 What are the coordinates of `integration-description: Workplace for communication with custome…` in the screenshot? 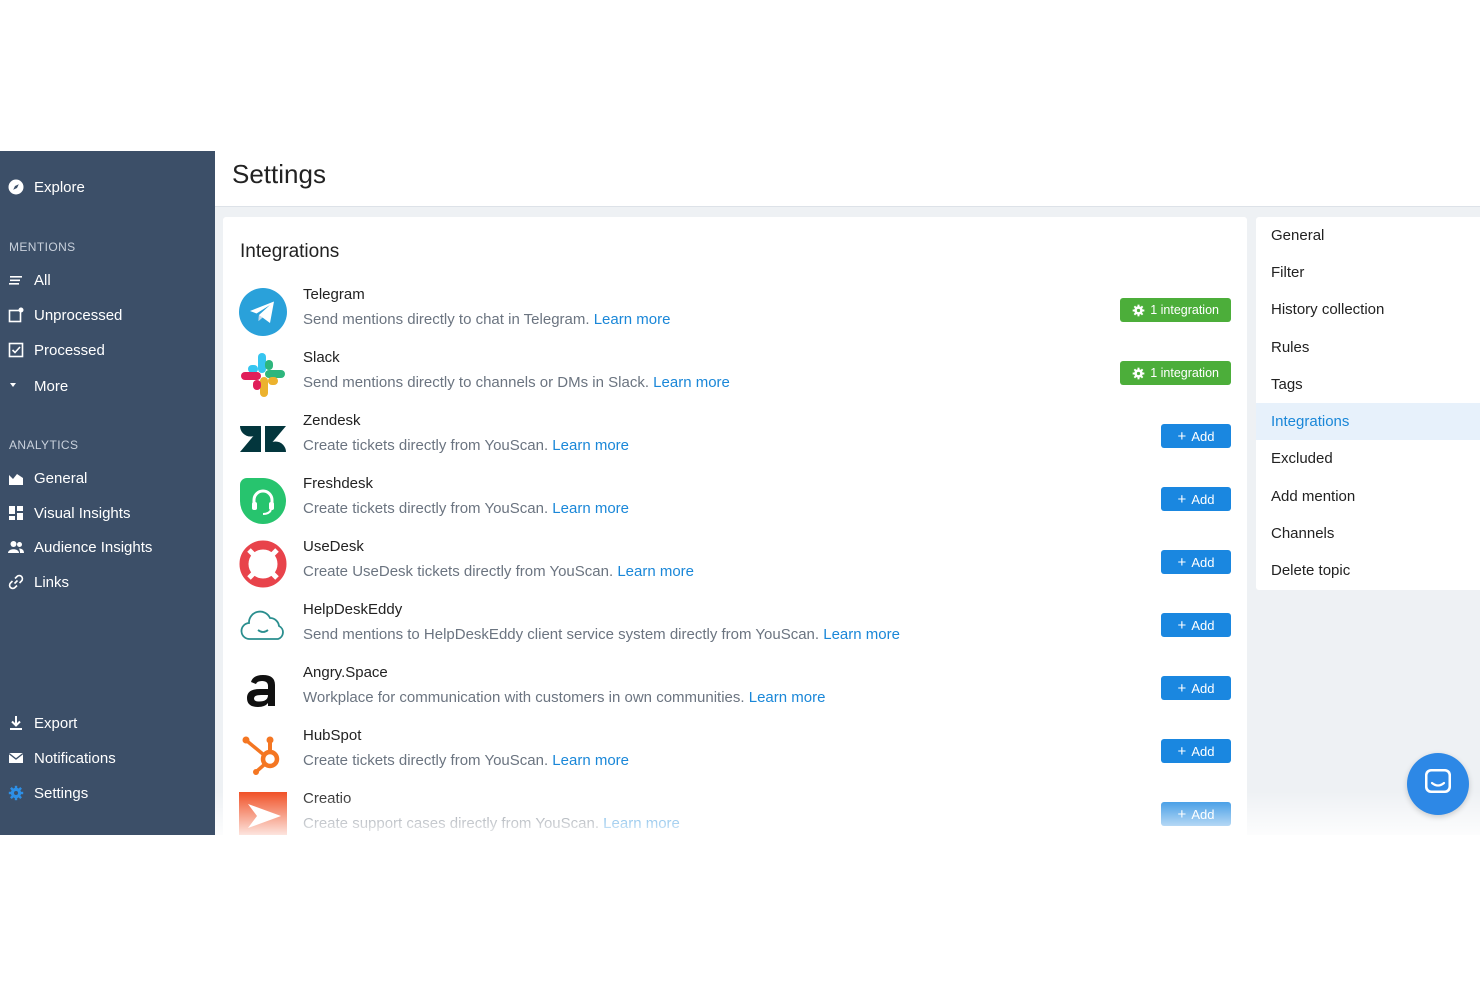 It's located at (564, 697).